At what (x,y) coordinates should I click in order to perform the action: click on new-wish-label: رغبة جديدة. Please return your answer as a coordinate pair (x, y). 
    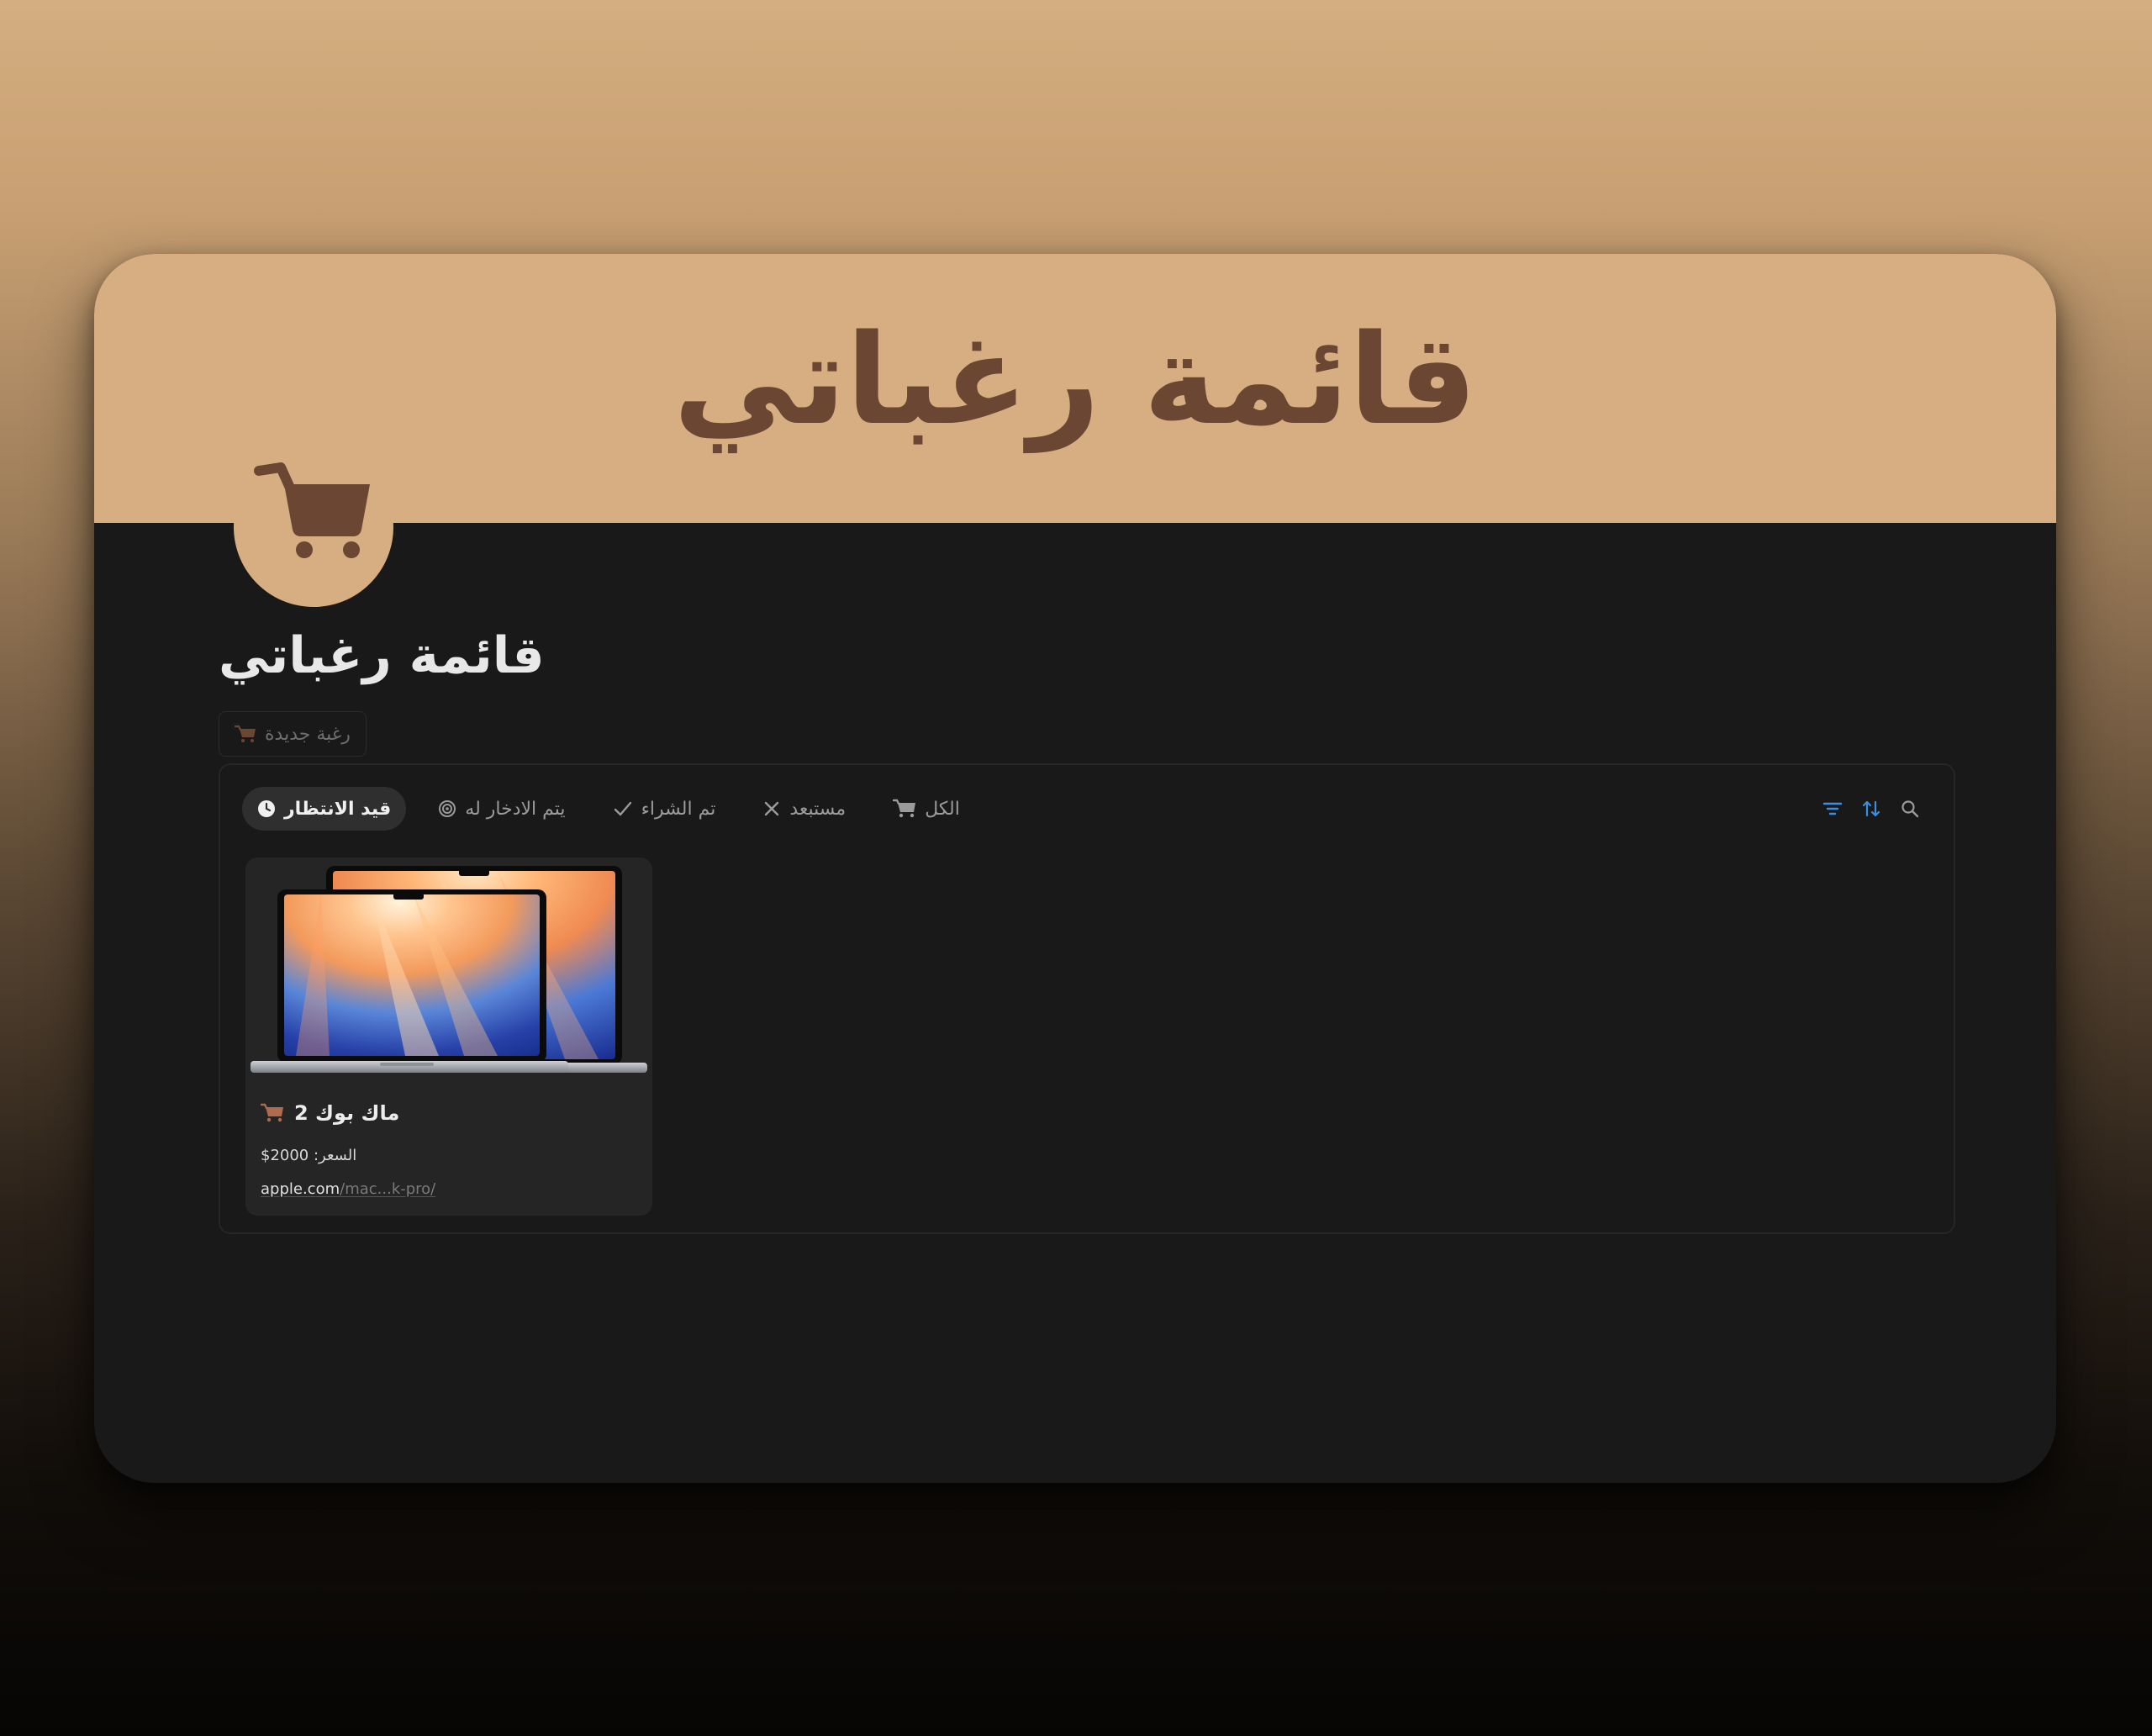
    Looking at the image, I should click on (308, 734).